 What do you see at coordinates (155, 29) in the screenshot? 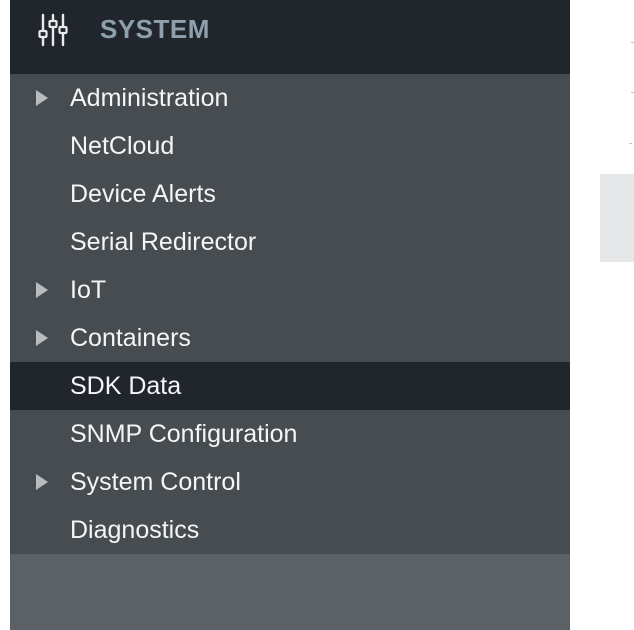
I see `sidebar-title: SYSTEM` at bounding box center [155, 29].